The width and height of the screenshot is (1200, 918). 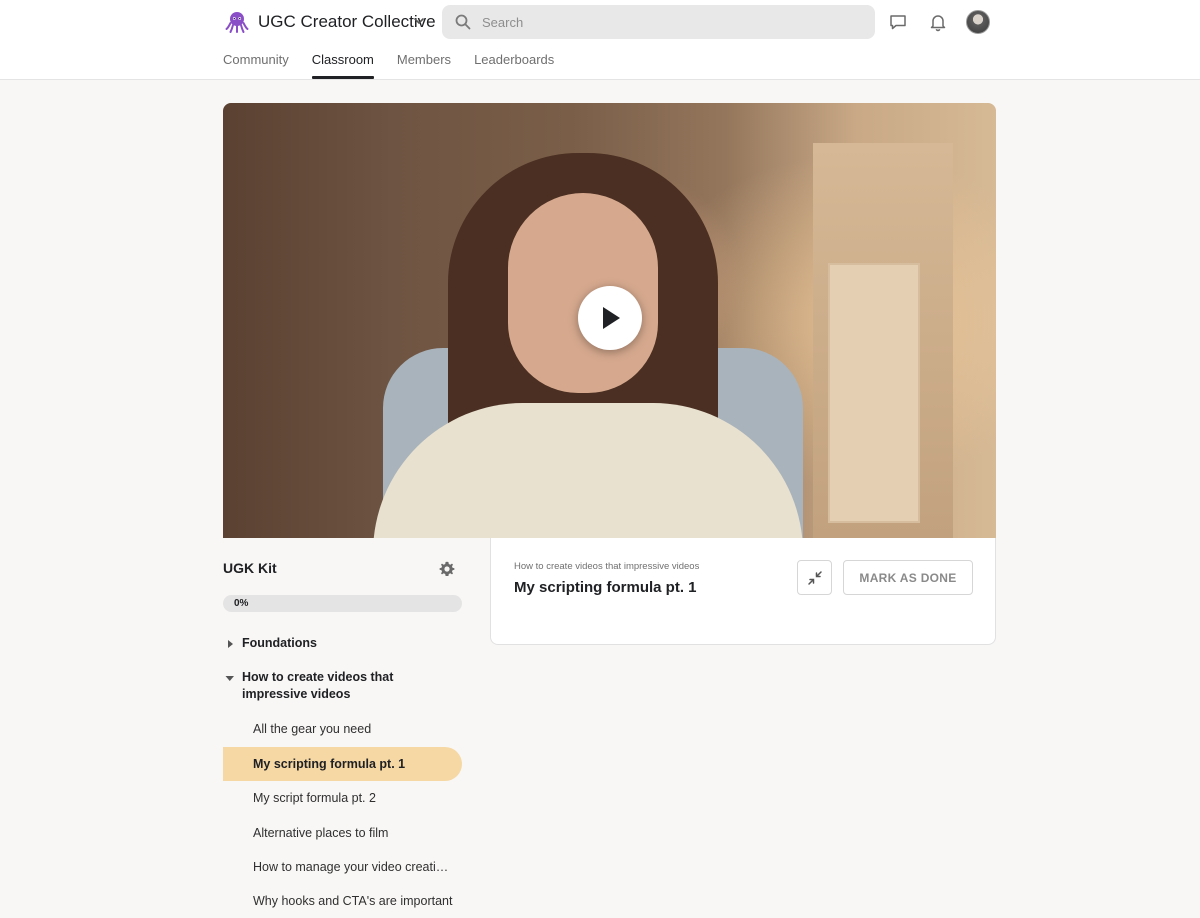 I want to click on collapse-button, so click(x=814, y=577).